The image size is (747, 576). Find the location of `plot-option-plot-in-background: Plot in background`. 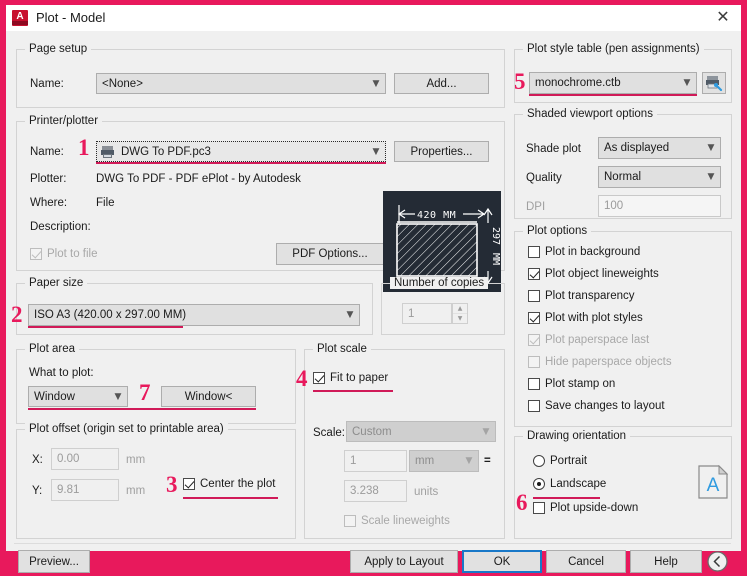

plot-option-plot-in-background: Plot in background is located at coordinates (584, 252).